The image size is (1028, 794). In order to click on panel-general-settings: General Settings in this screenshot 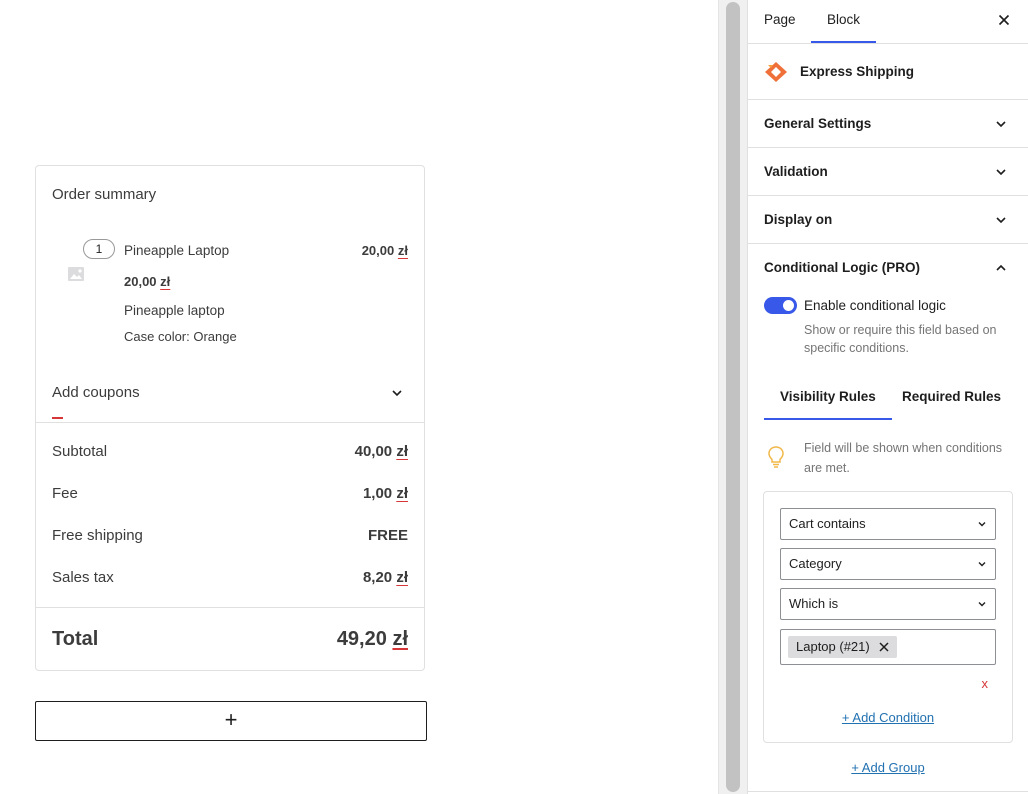, I will do `click(888, 124)`.